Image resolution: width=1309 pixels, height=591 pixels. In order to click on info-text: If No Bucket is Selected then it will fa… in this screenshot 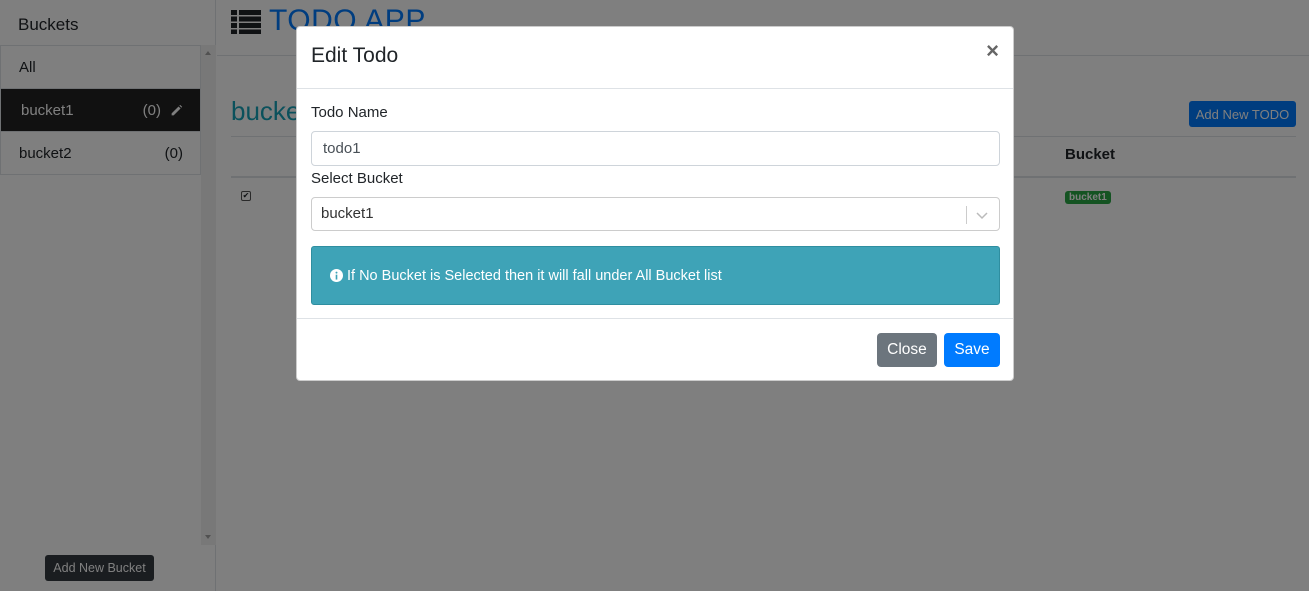, I will do `click(534, 275)`.